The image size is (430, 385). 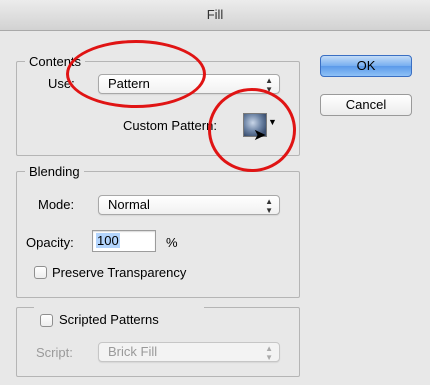 What do you see at coordinates (109, 319) in the screenshot?
I see `scripted-patterns-label: Scripted Patterns` at bounding box center [109, 319].